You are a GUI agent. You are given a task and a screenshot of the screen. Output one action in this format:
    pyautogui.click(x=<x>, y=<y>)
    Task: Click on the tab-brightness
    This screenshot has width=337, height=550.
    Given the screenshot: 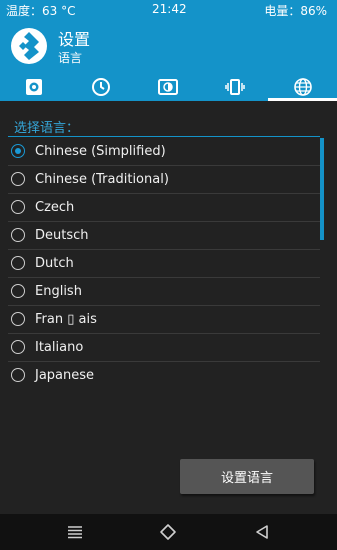 What is the action you would take?
    pyautogui.click(x=167, y=86)
    